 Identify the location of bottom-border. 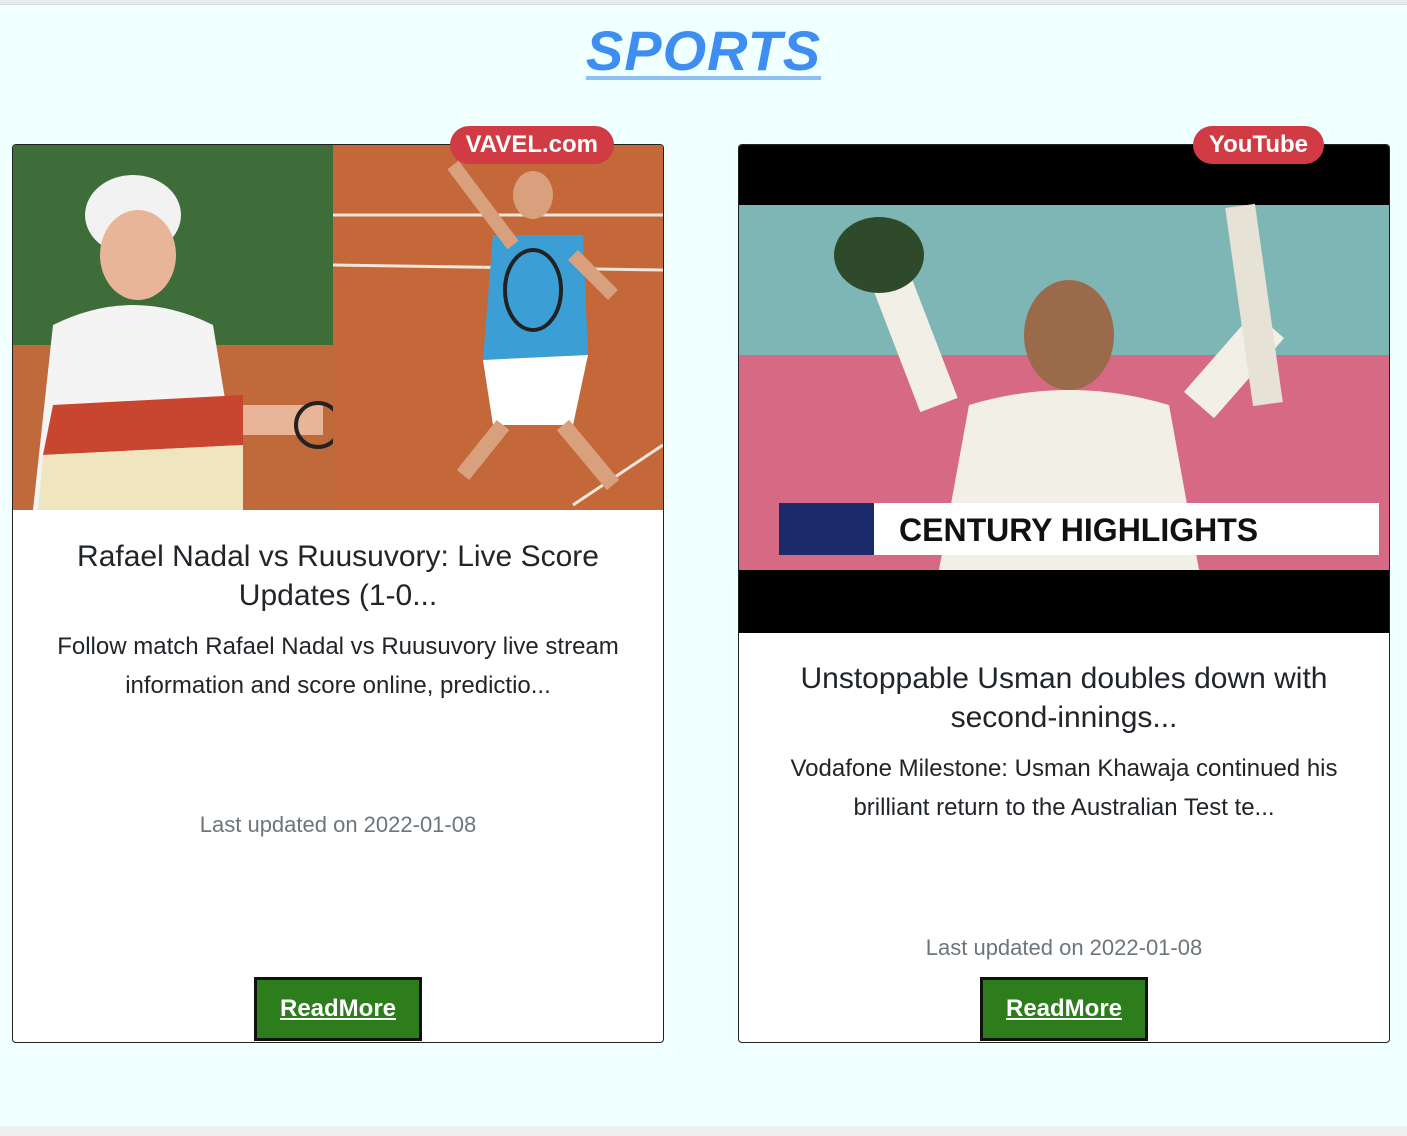
(703, 1131).